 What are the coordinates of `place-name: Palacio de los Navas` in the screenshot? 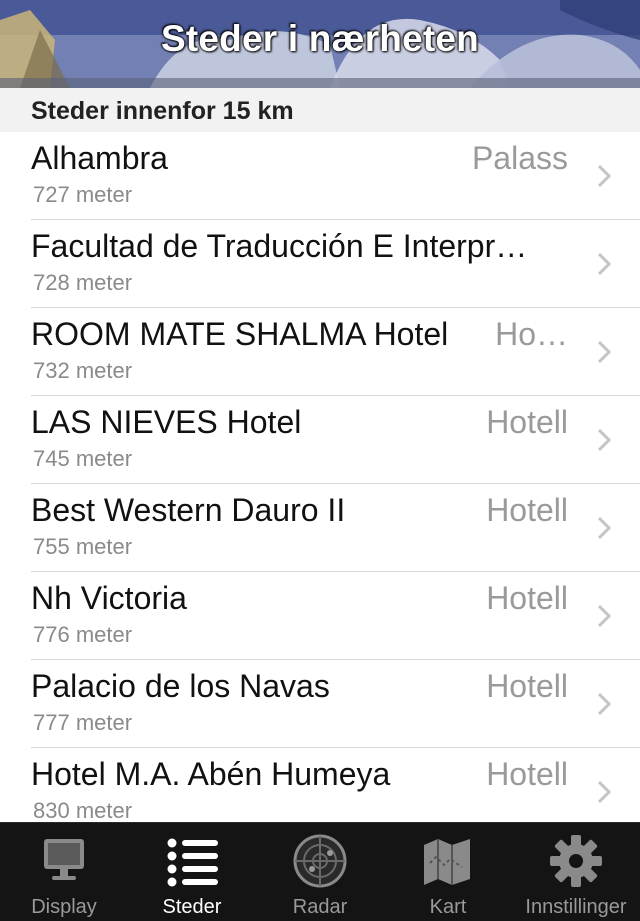 It's located at (180, 686).